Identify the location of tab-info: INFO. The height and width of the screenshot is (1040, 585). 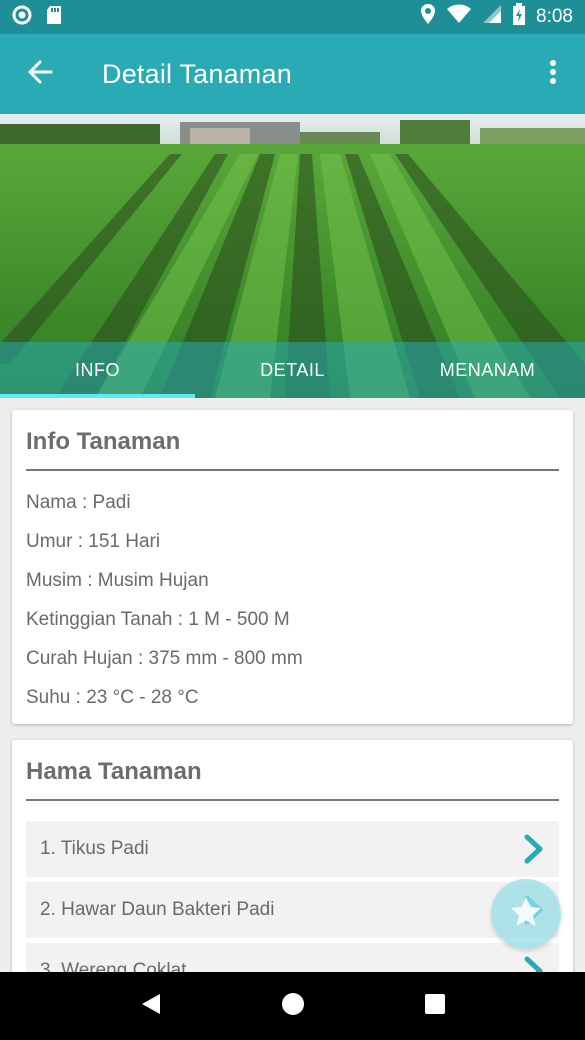
(97, 370).